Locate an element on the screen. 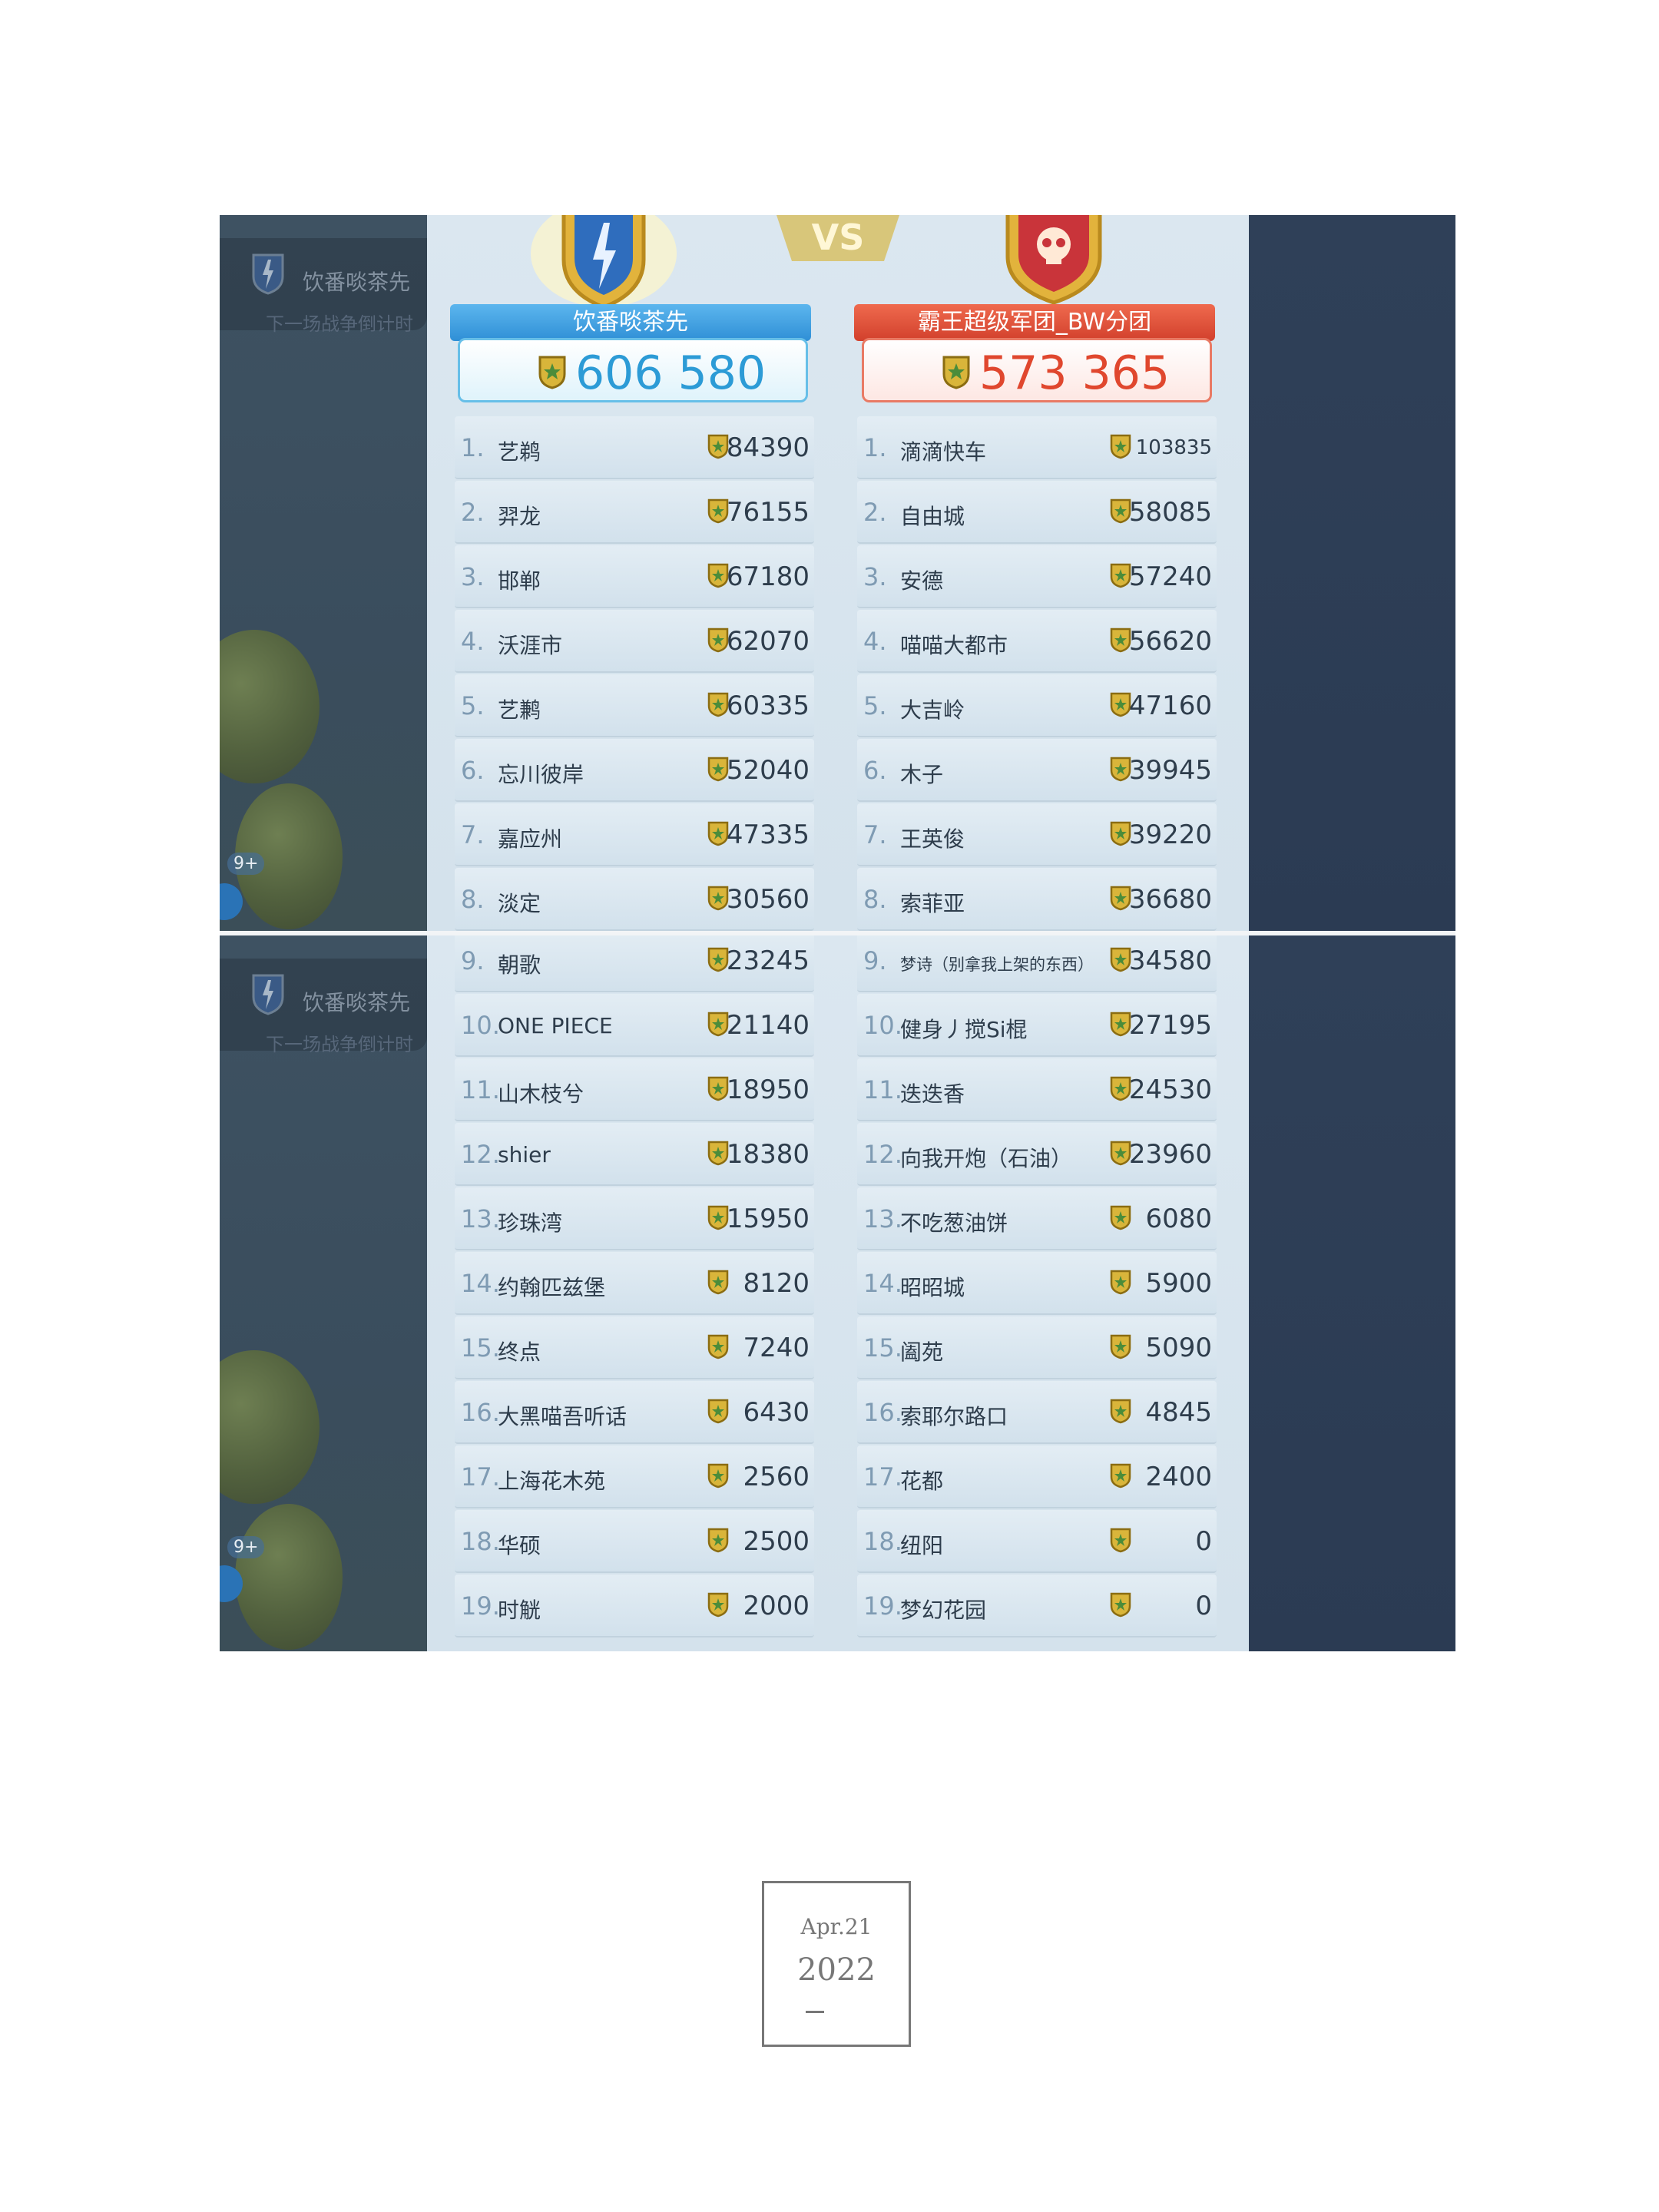 This screenshot has width=1659, height=2212. table-row: 1. 艺鹈 84390 is located at coordinates (634, 447).